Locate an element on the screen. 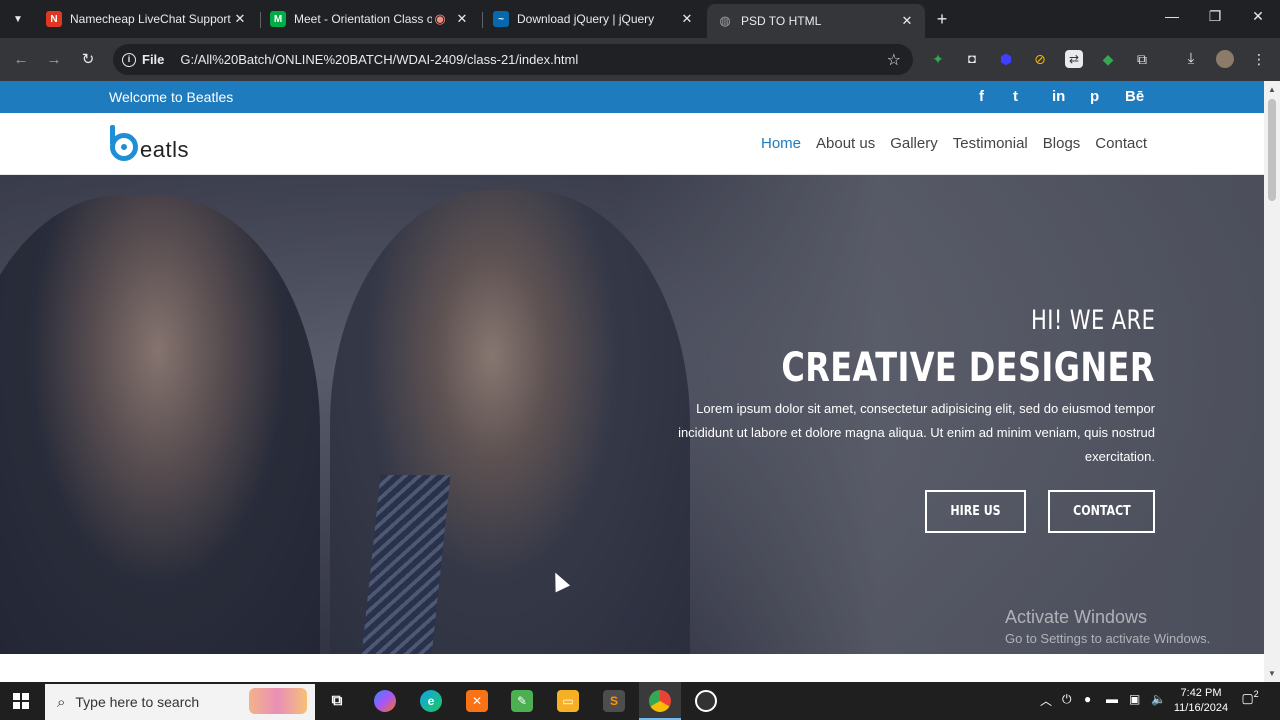 This screenshot has width=1280, height=720. logo-word: eatls is located at coordinates (164, 149).